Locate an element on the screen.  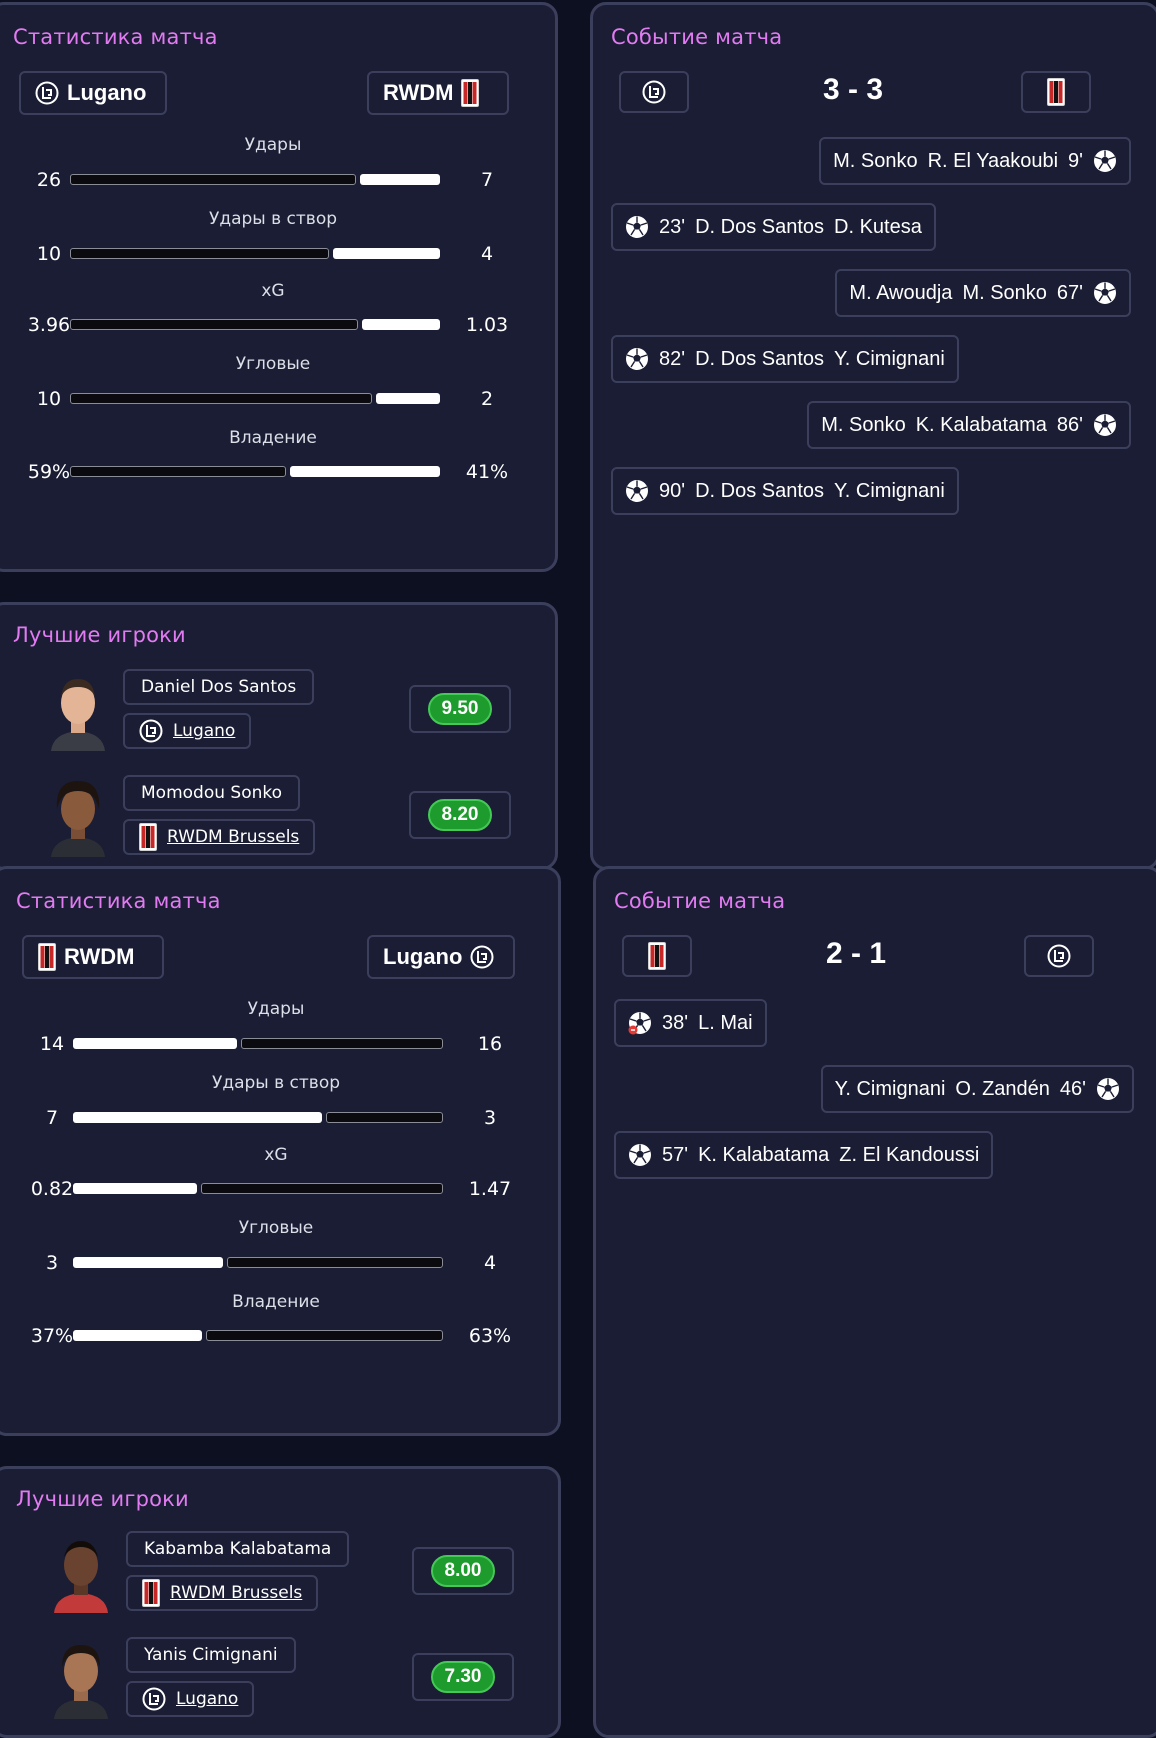
event-minute: 38' is located at coordinates (675, 1022).